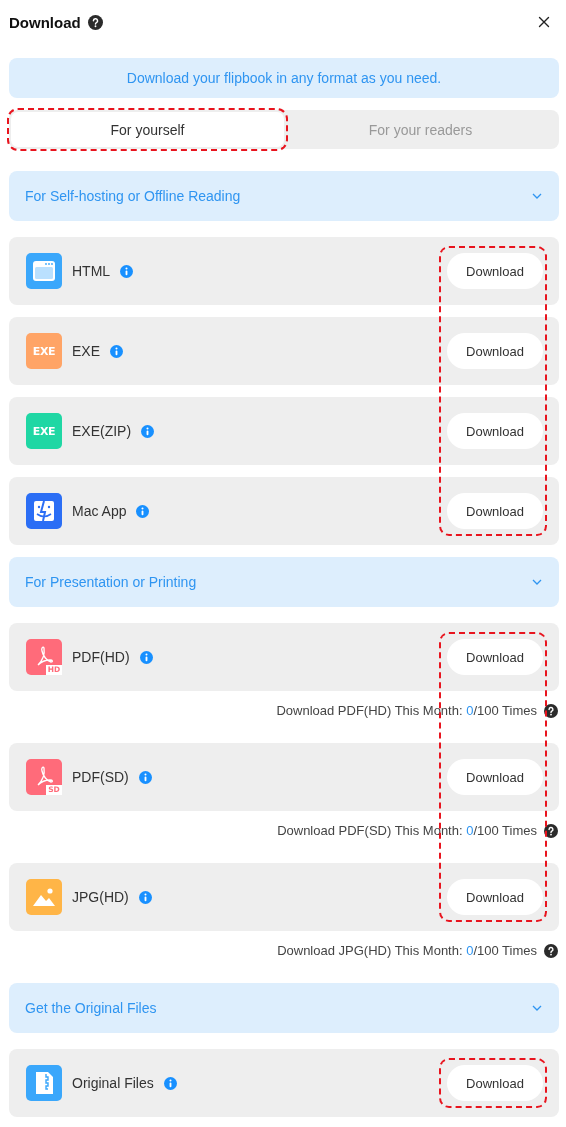 This screenshot has height=1127, width=566. What do you see at coordinates (102, 431) in the screenshot?
I see `format-name: EXE(ZIP)` at bounding box center [102, 431].